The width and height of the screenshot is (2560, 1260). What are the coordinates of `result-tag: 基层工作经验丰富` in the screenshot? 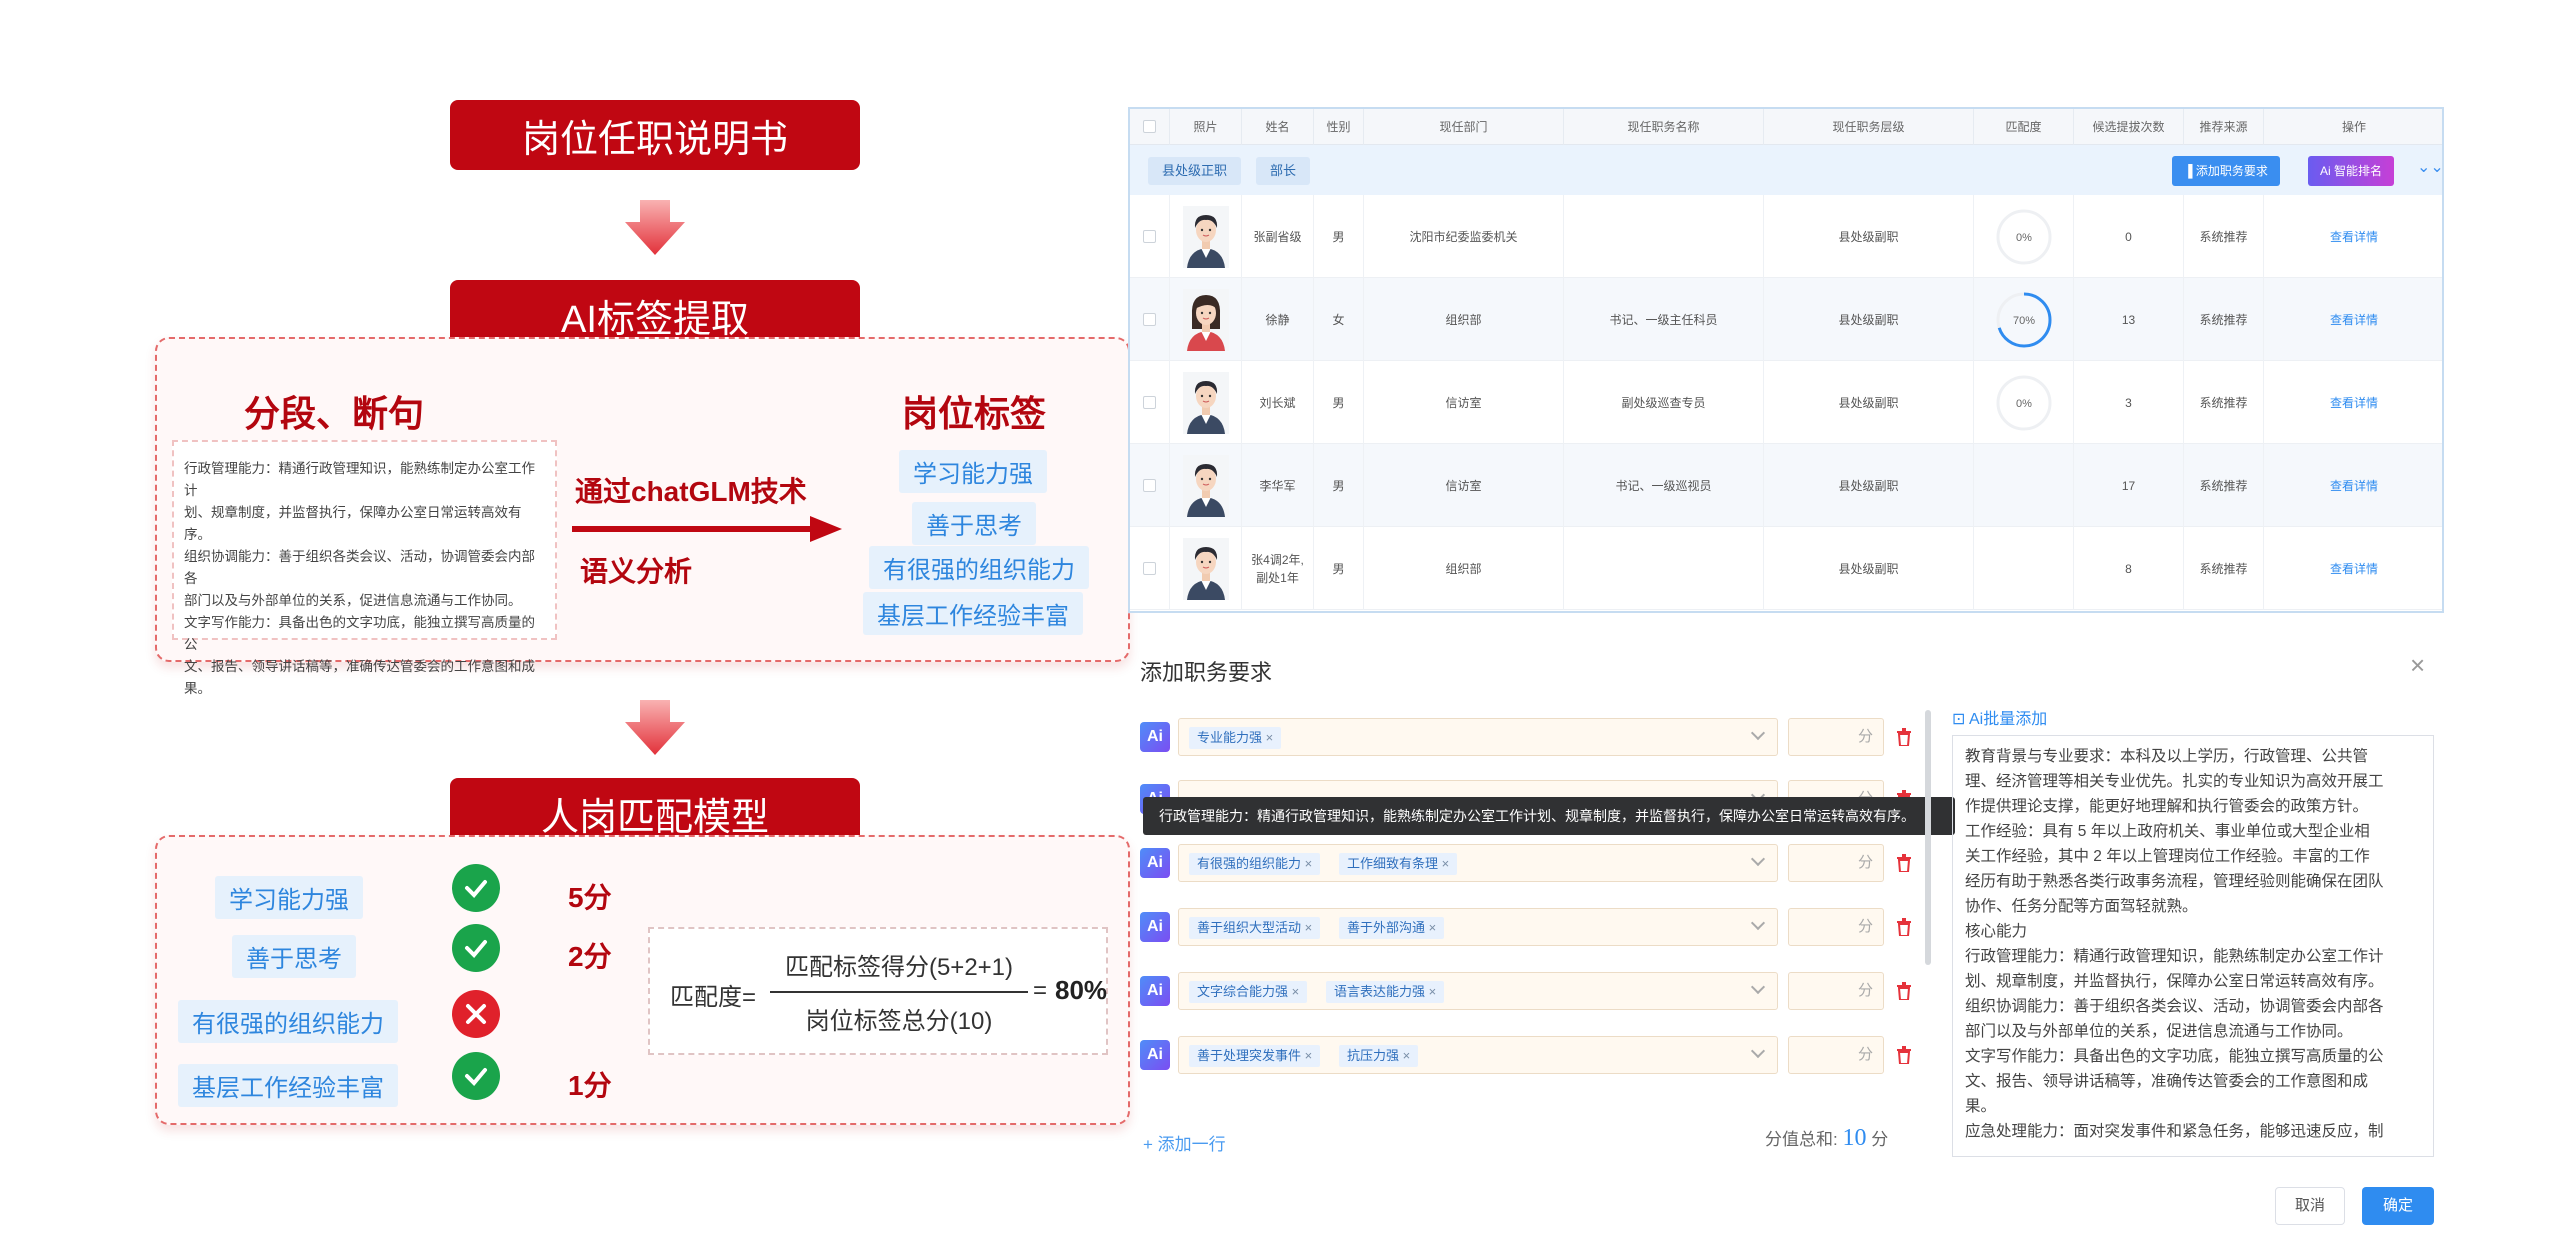 It's located at (973, 613).